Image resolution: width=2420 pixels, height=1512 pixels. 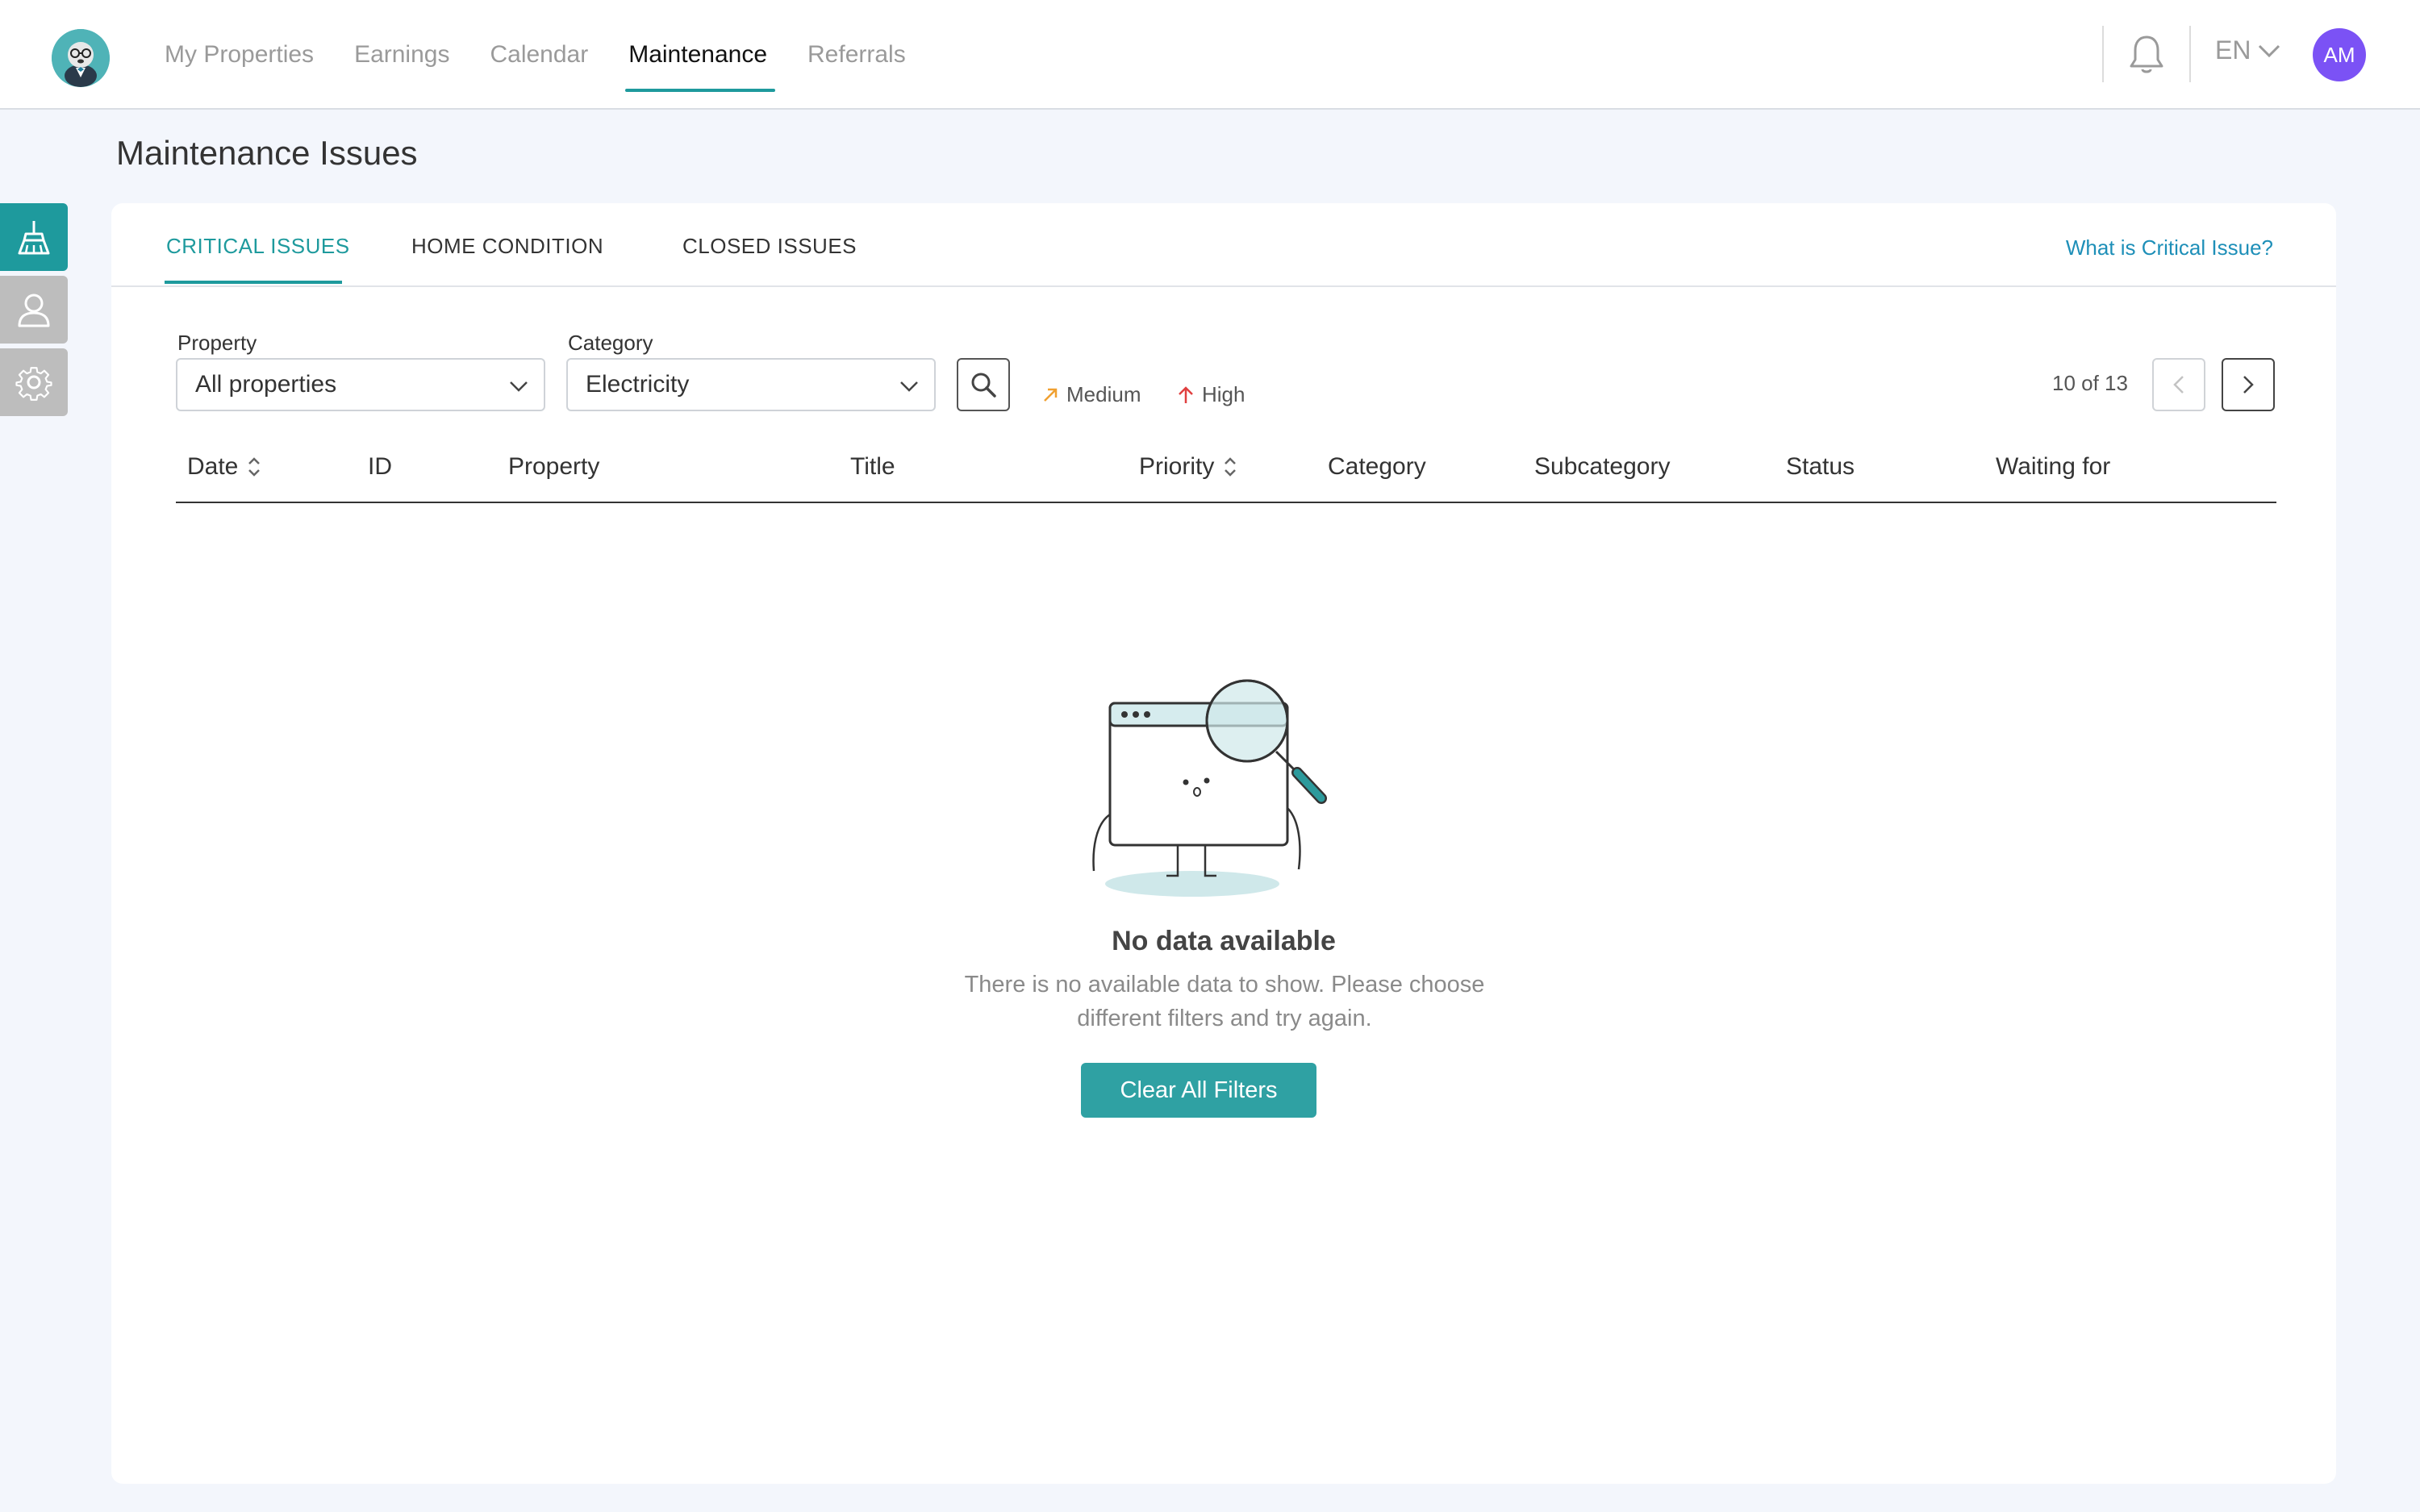 I want to click on nav-earnings: Earnings, so click(x=401, y=55).